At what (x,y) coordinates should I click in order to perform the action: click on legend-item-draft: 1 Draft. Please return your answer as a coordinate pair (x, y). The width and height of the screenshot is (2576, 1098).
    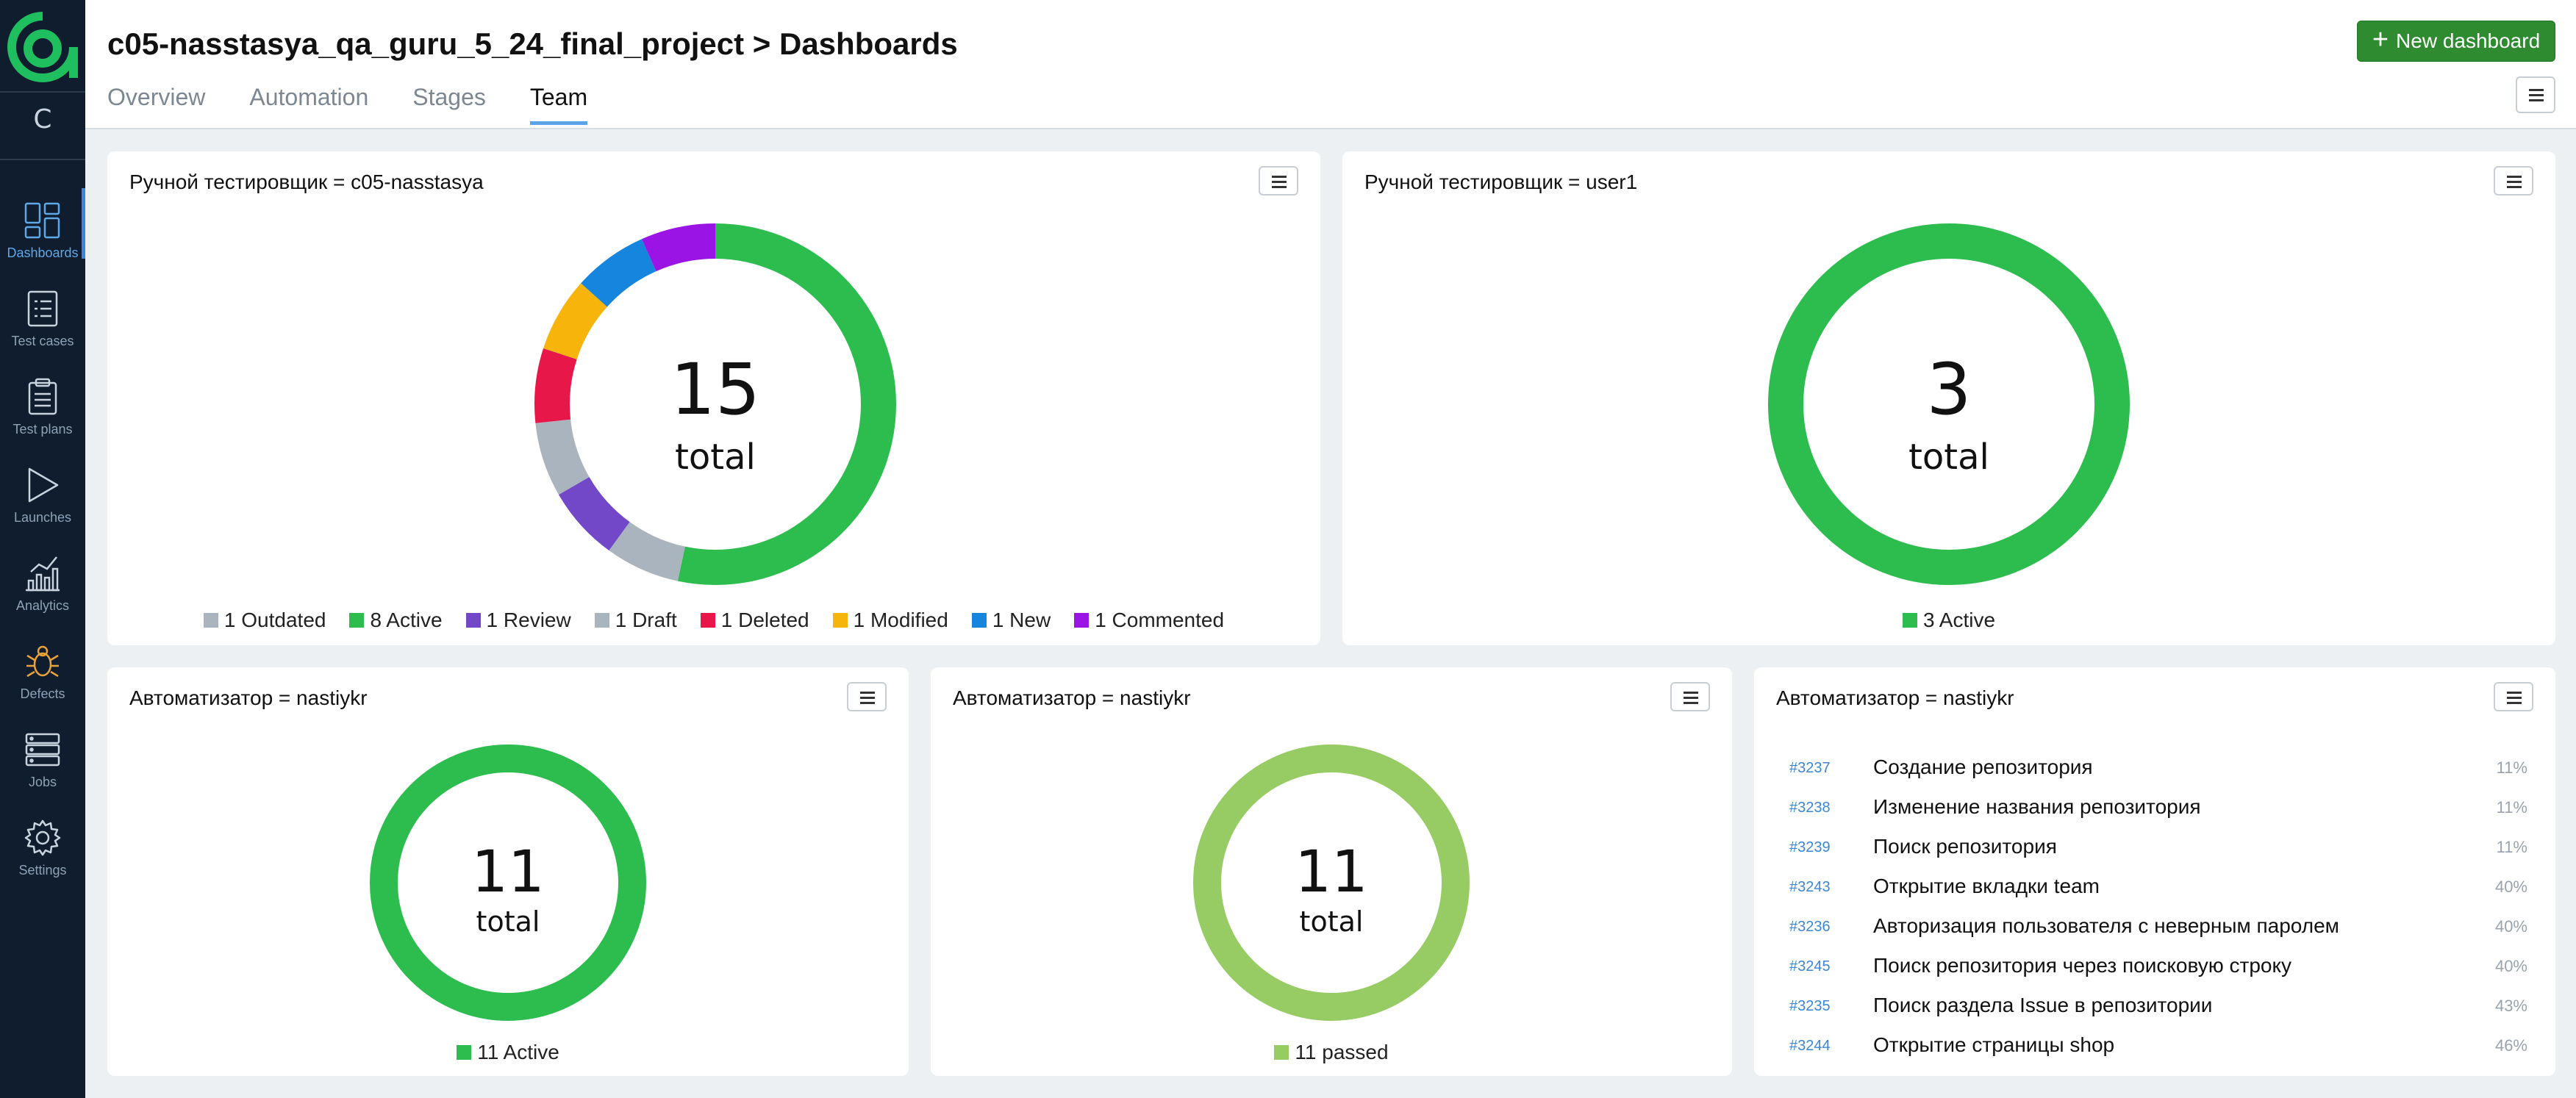
    Looking at the image, I should click on (635, 620).